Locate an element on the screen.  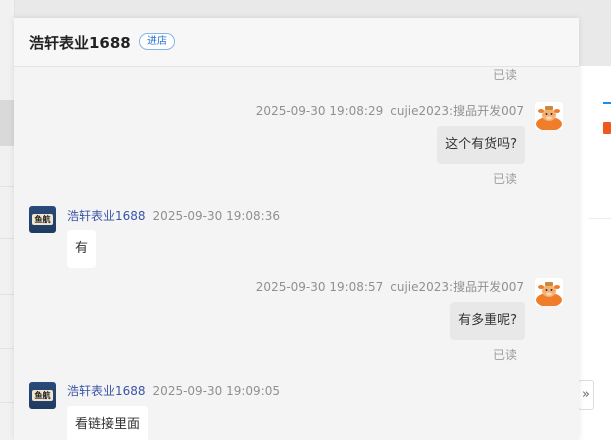
message-meta: 浩轩表业1688 2025-09-30 19:08:36 is located at coordinates (173, 215).